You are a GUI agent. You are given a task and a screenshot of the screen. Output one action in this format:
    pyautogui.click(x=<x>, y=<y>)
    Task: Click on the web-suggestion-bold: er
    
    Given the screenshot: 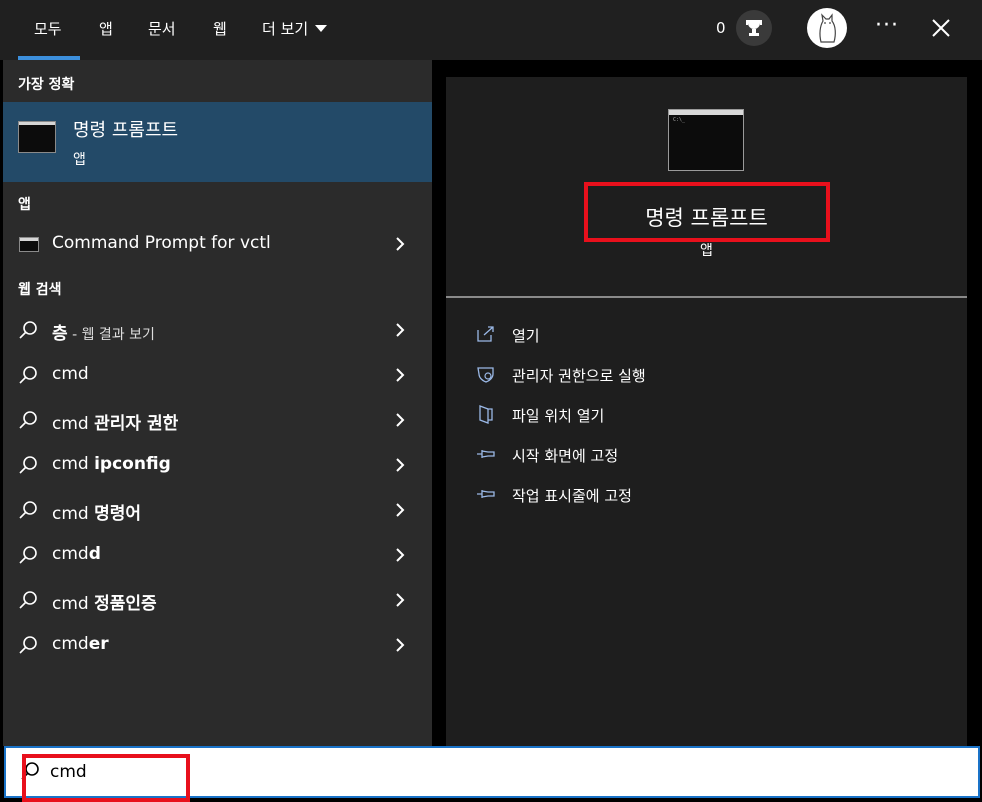 What is the action you would take?
    pyautogui.click(x=98, y=644)
    